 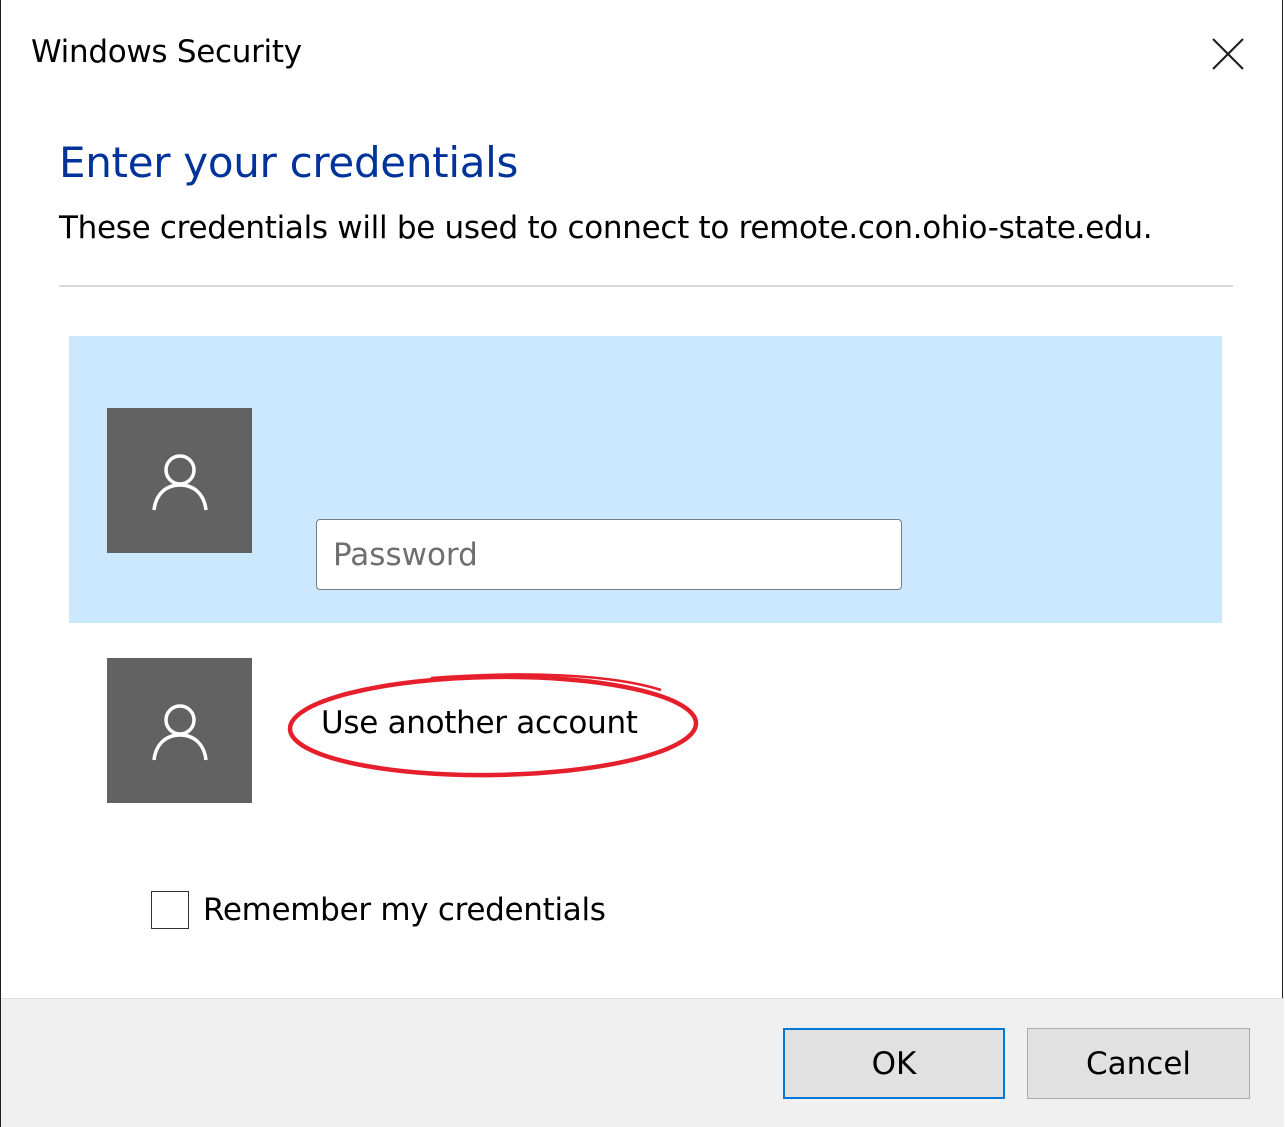 What do you see at coordinates (479, 723) in the screenshot?
I see `use-another-account-link: Use another account` at bounding box center [479, 723].